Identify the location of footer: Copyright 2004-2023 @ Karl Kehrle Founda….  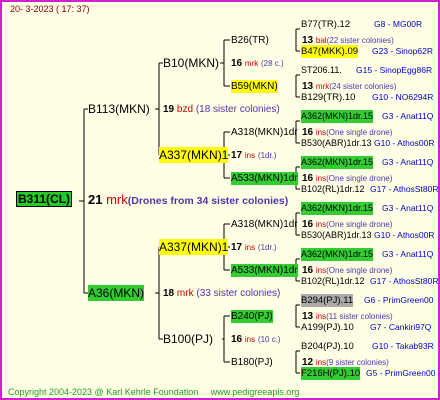
(153, 392).